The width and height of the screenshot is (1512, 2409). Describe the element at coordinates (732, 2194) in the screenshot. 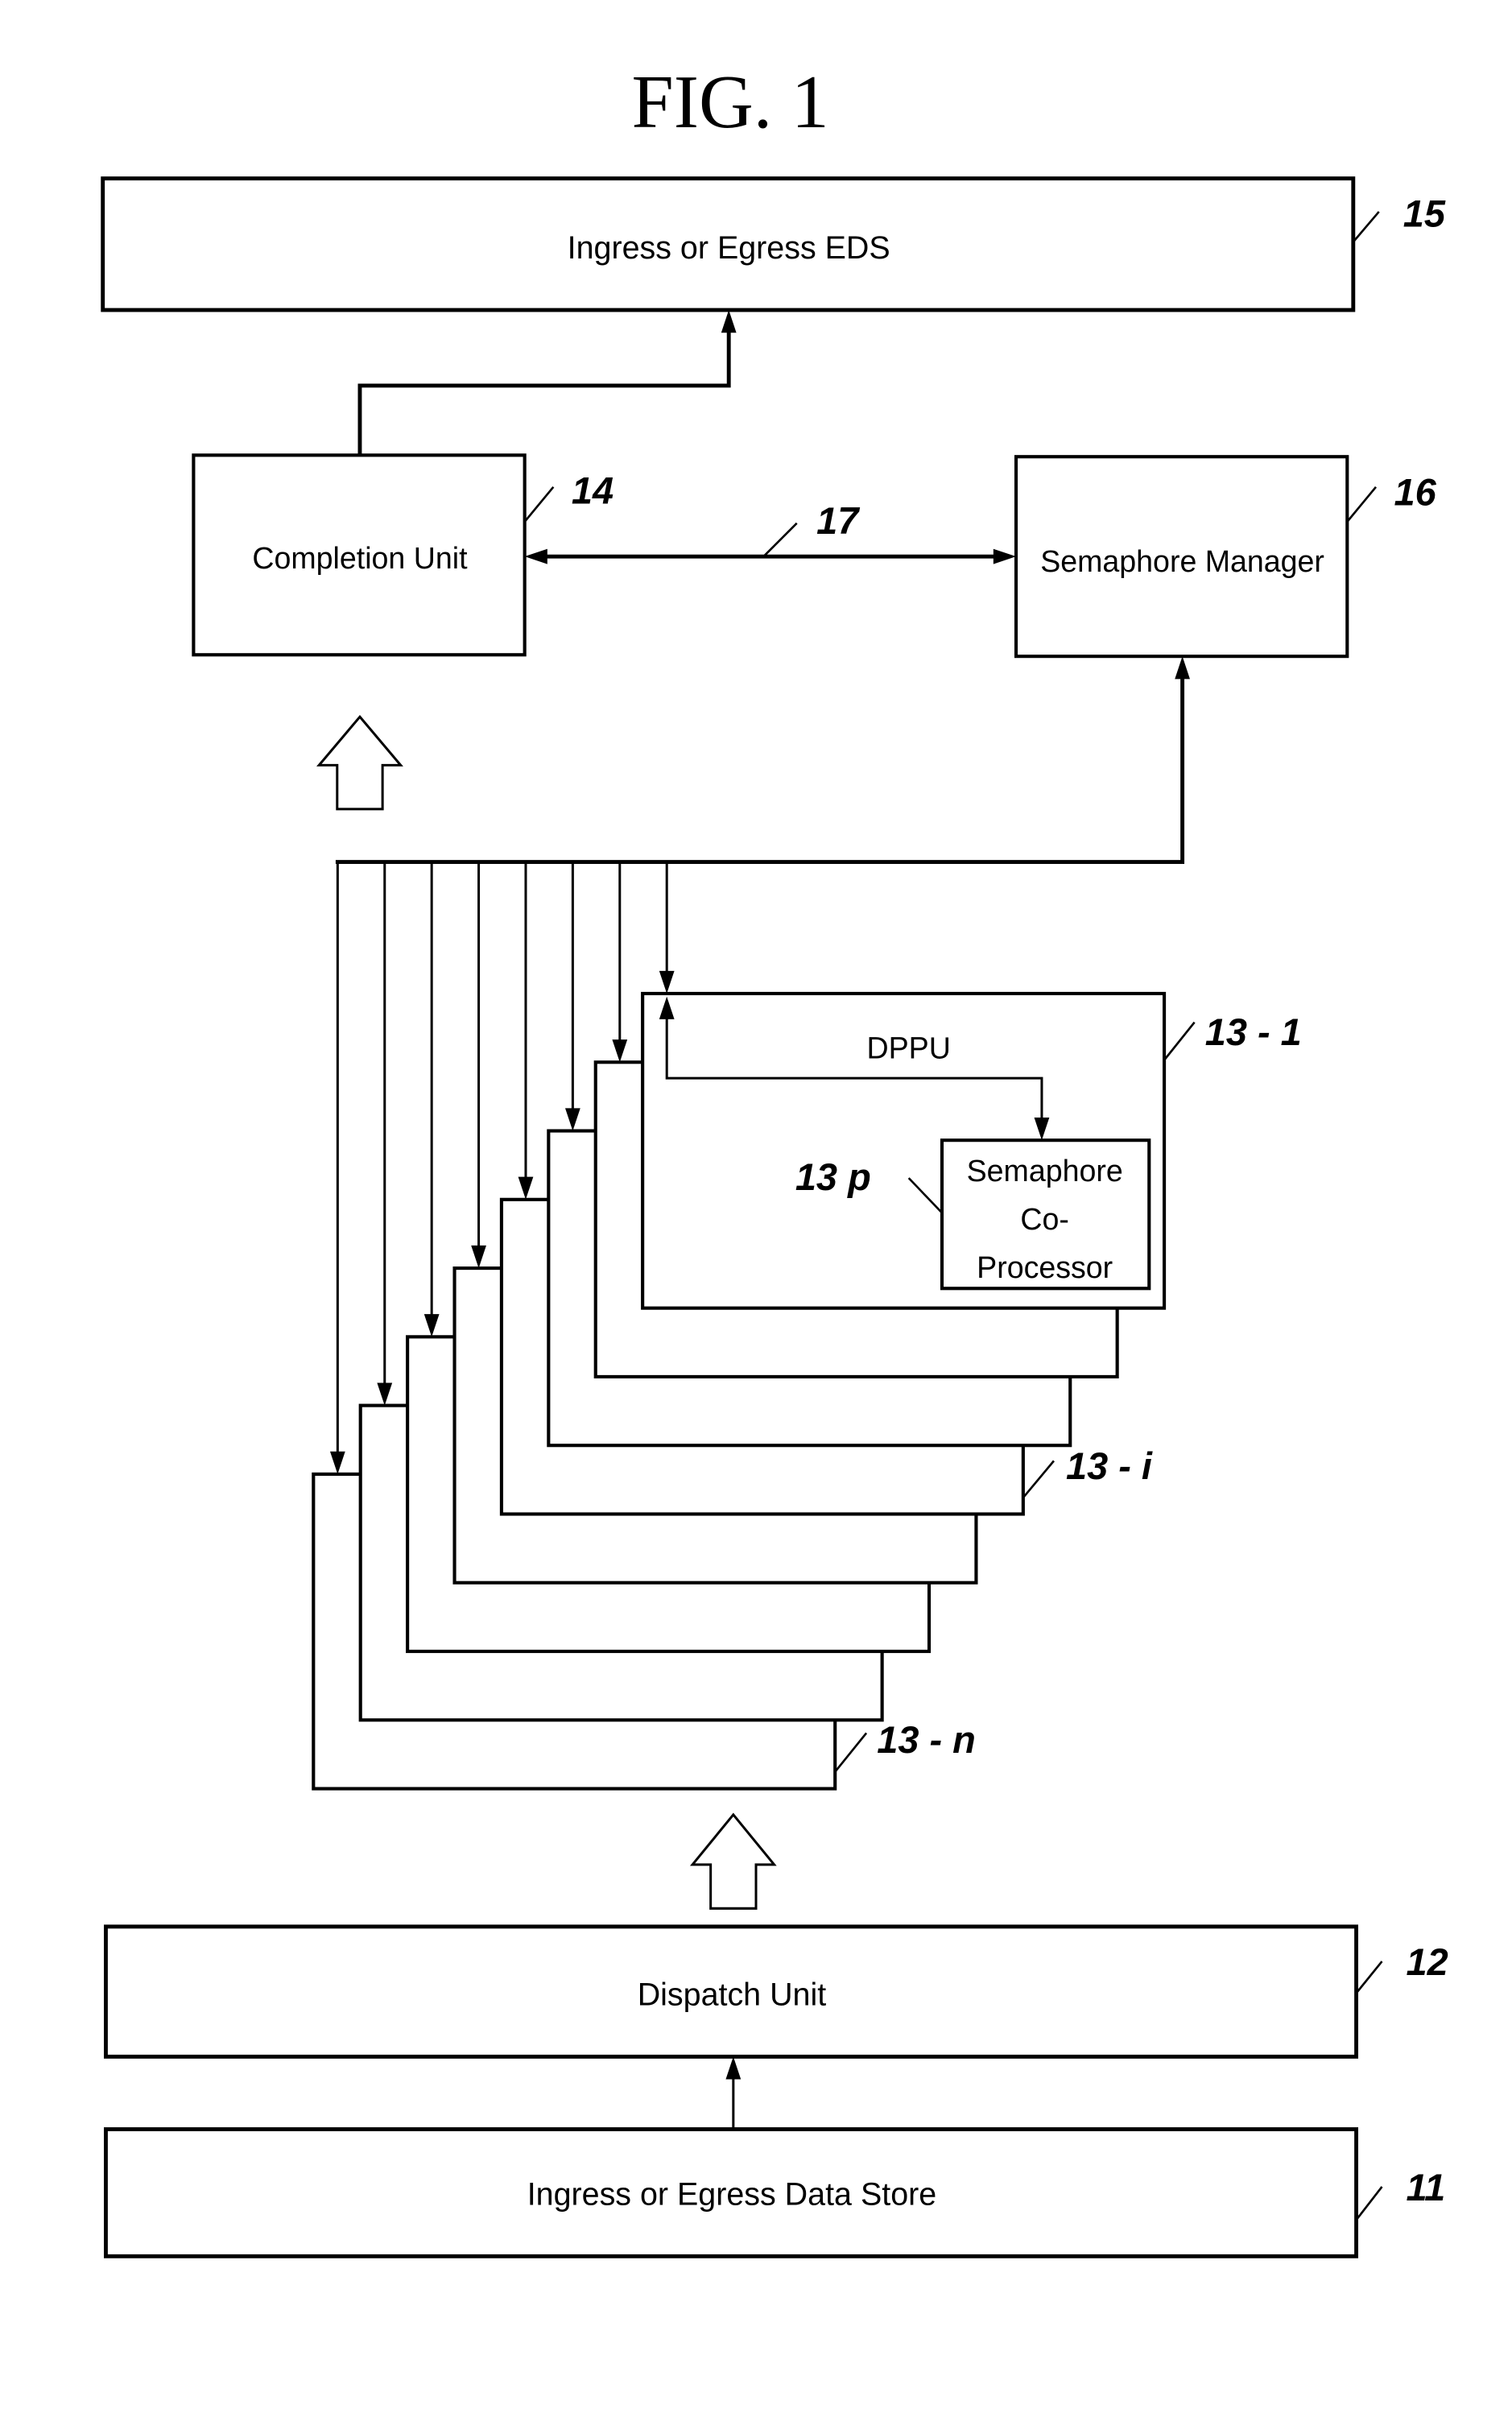

I see `data-store-label: Ingress or Egress Data Store` at that location.